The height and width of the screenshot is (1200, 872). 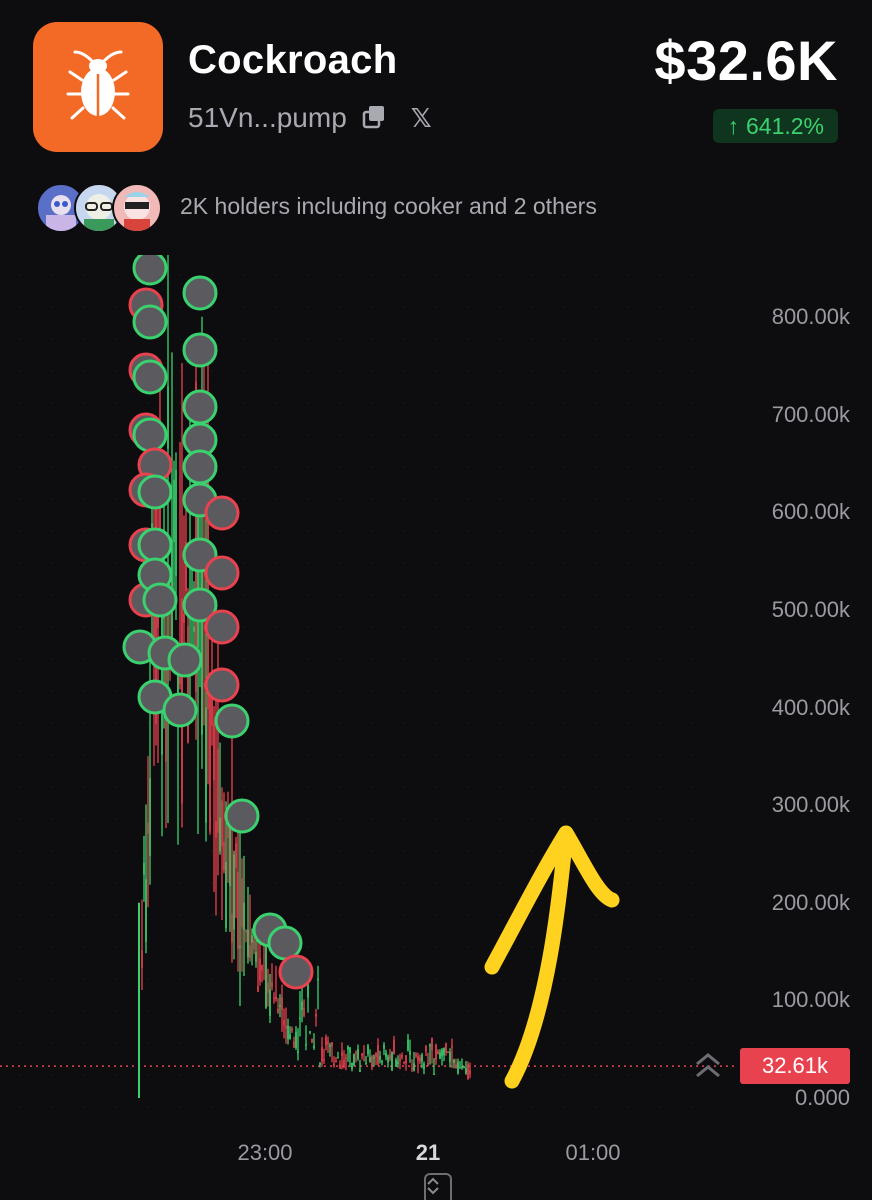 What do you see at coordinates (421, 118) in the screenshot?
I see `x-icon: 𝕏` at bounding box center [421, 118].